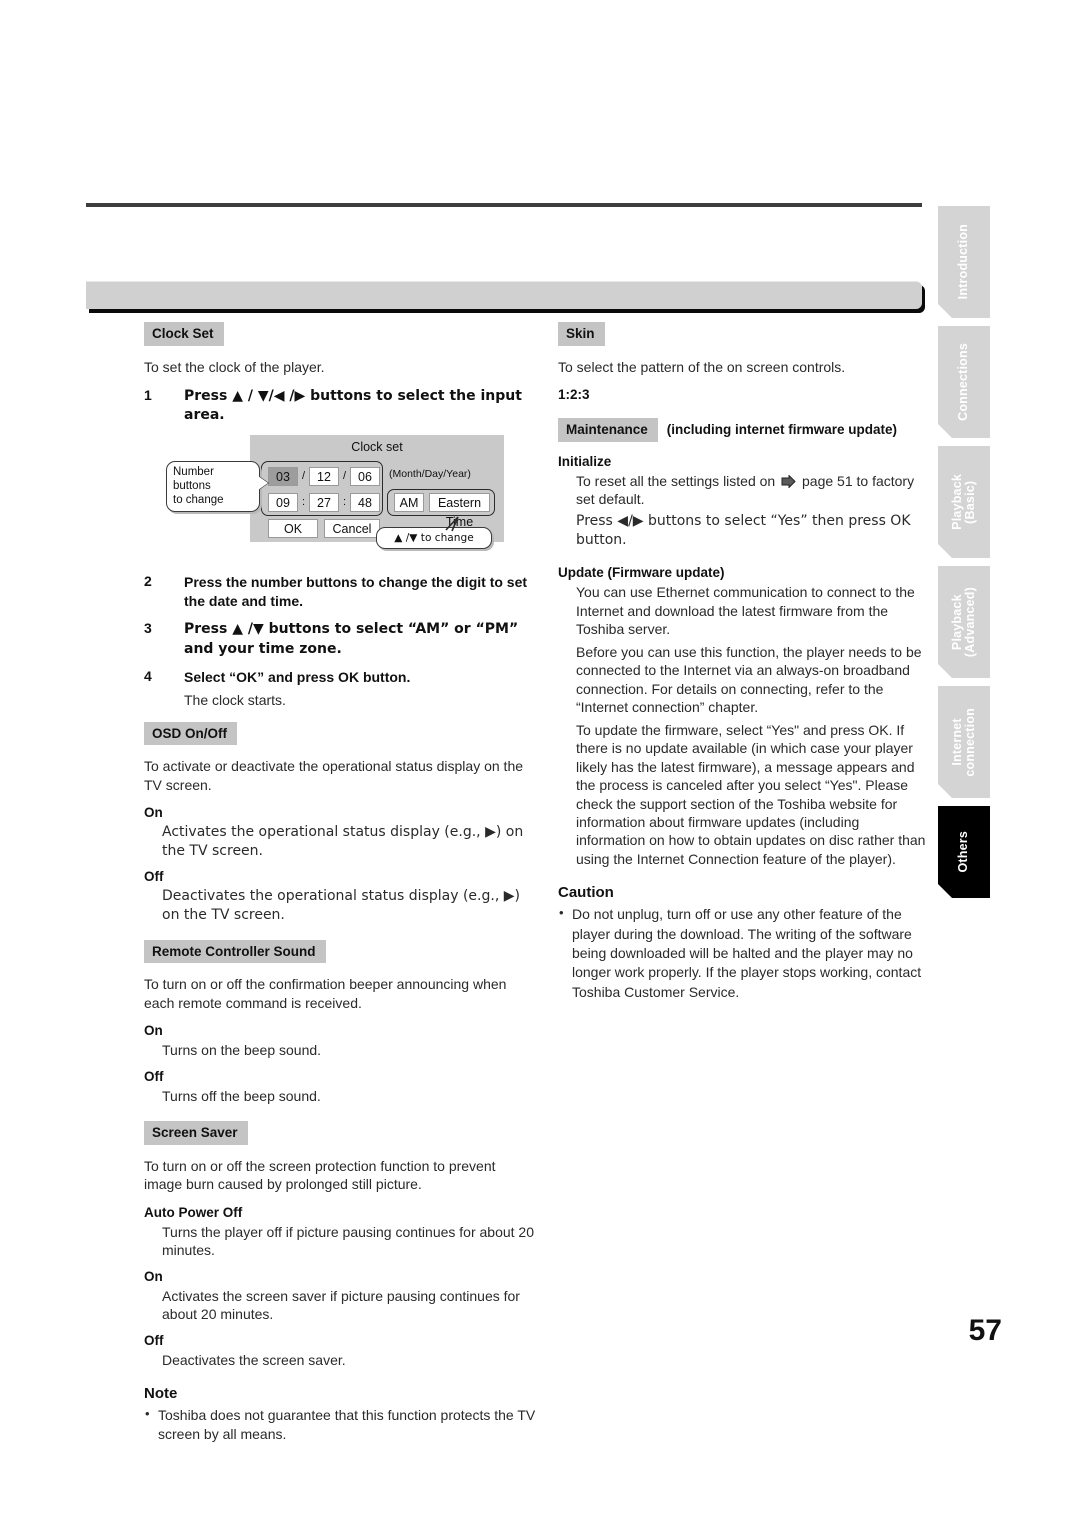 Image resolution: width=1080 pixels, height=1528 pixels. Describe the element at coordinates (340, 1133) in the screenshot. I see `section-heading-screen-saver: Screen Saver` at that location.